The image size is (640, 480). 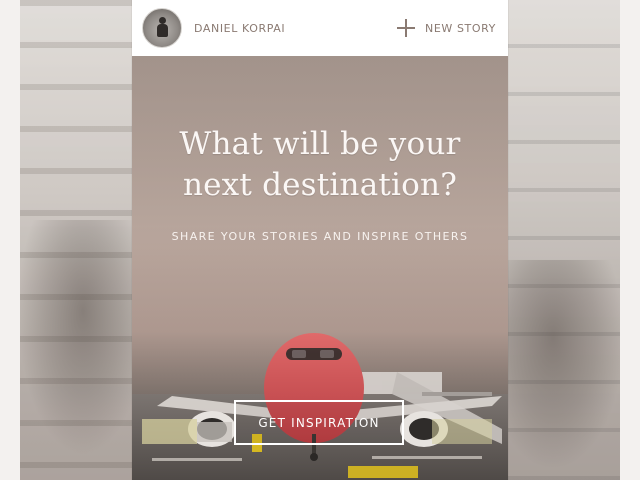 What do you see at coordinates (406, 28) in the screenshot?
I see `plus-icon` at bounding box center [406, 28].